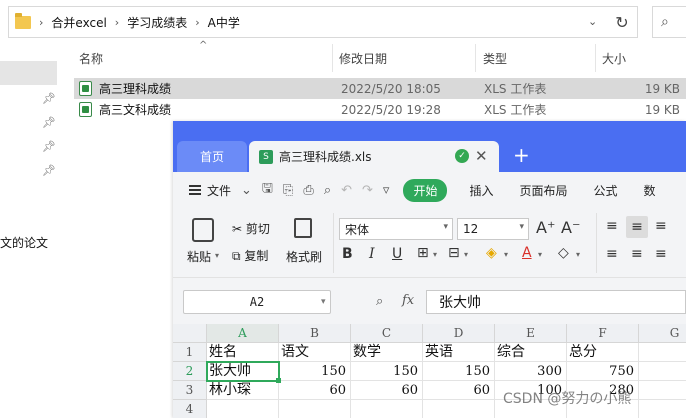 This screenshot has height=418, width=686. What do you see at coordinates (91, 58) in the screenshot?
I see `column-header-name: 名称` at bounding box center [91, 58].